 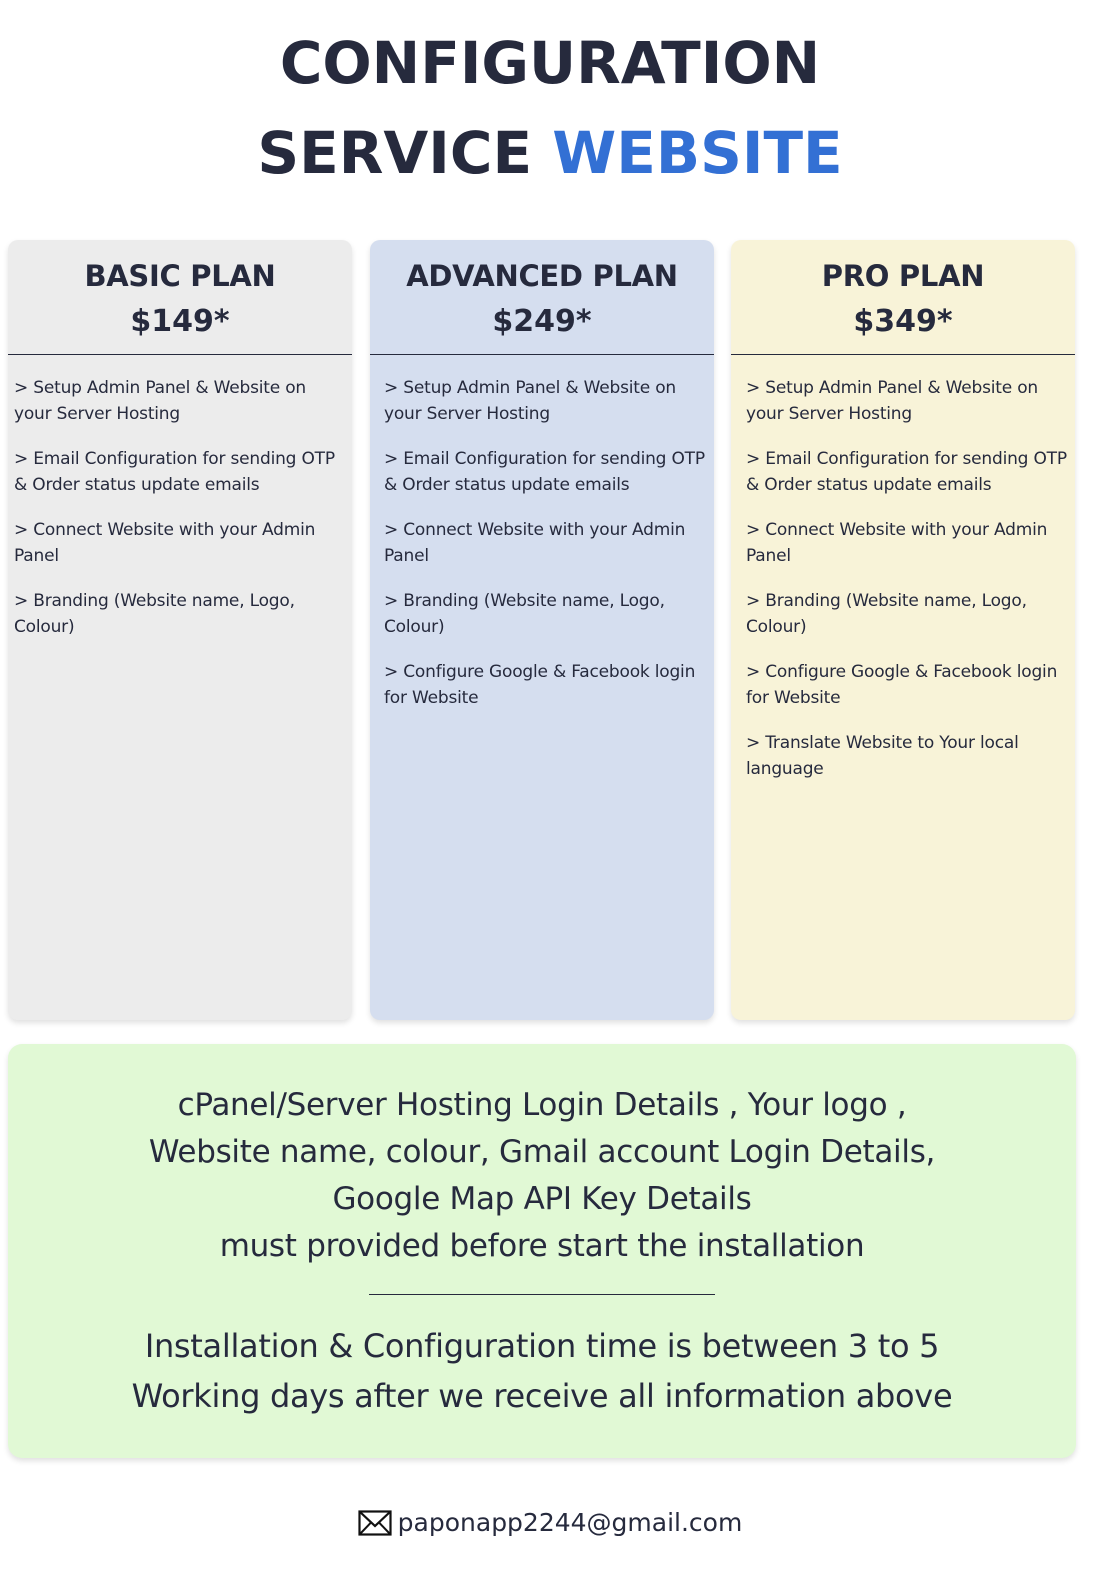 What do you see at coordinates (542, 1199) in the screenshot?
I see `requirement-line: Google Map API Key Details` at bounding box center [542, 1199].